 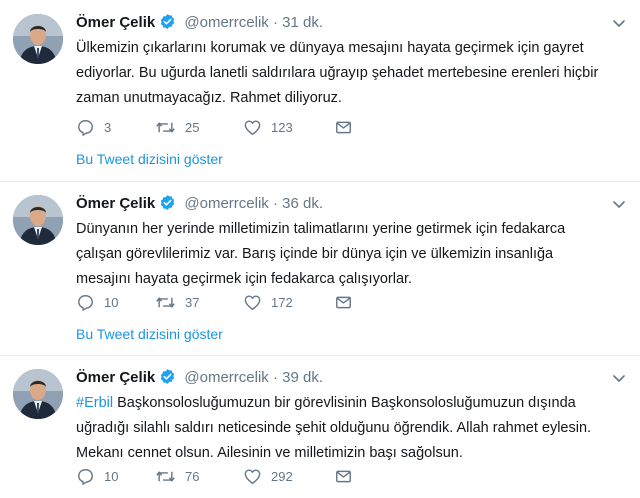 I want to click on tweet-header: Ömer Çelik @omerrcelik · 39 dk., so click(x=199, y=378).